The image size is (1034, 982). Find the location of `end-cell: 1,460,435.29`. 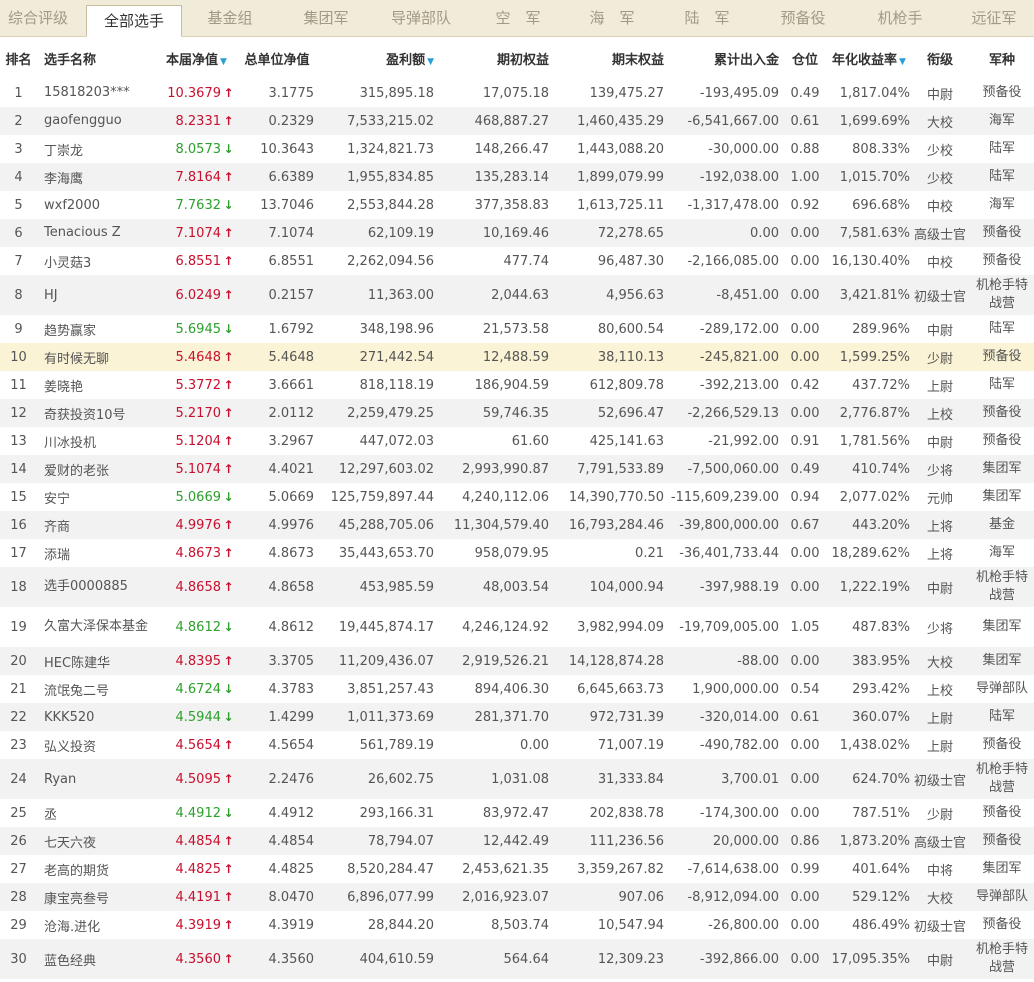

end-cell: 1,460,435.29 is located at coordinates (609, 121).